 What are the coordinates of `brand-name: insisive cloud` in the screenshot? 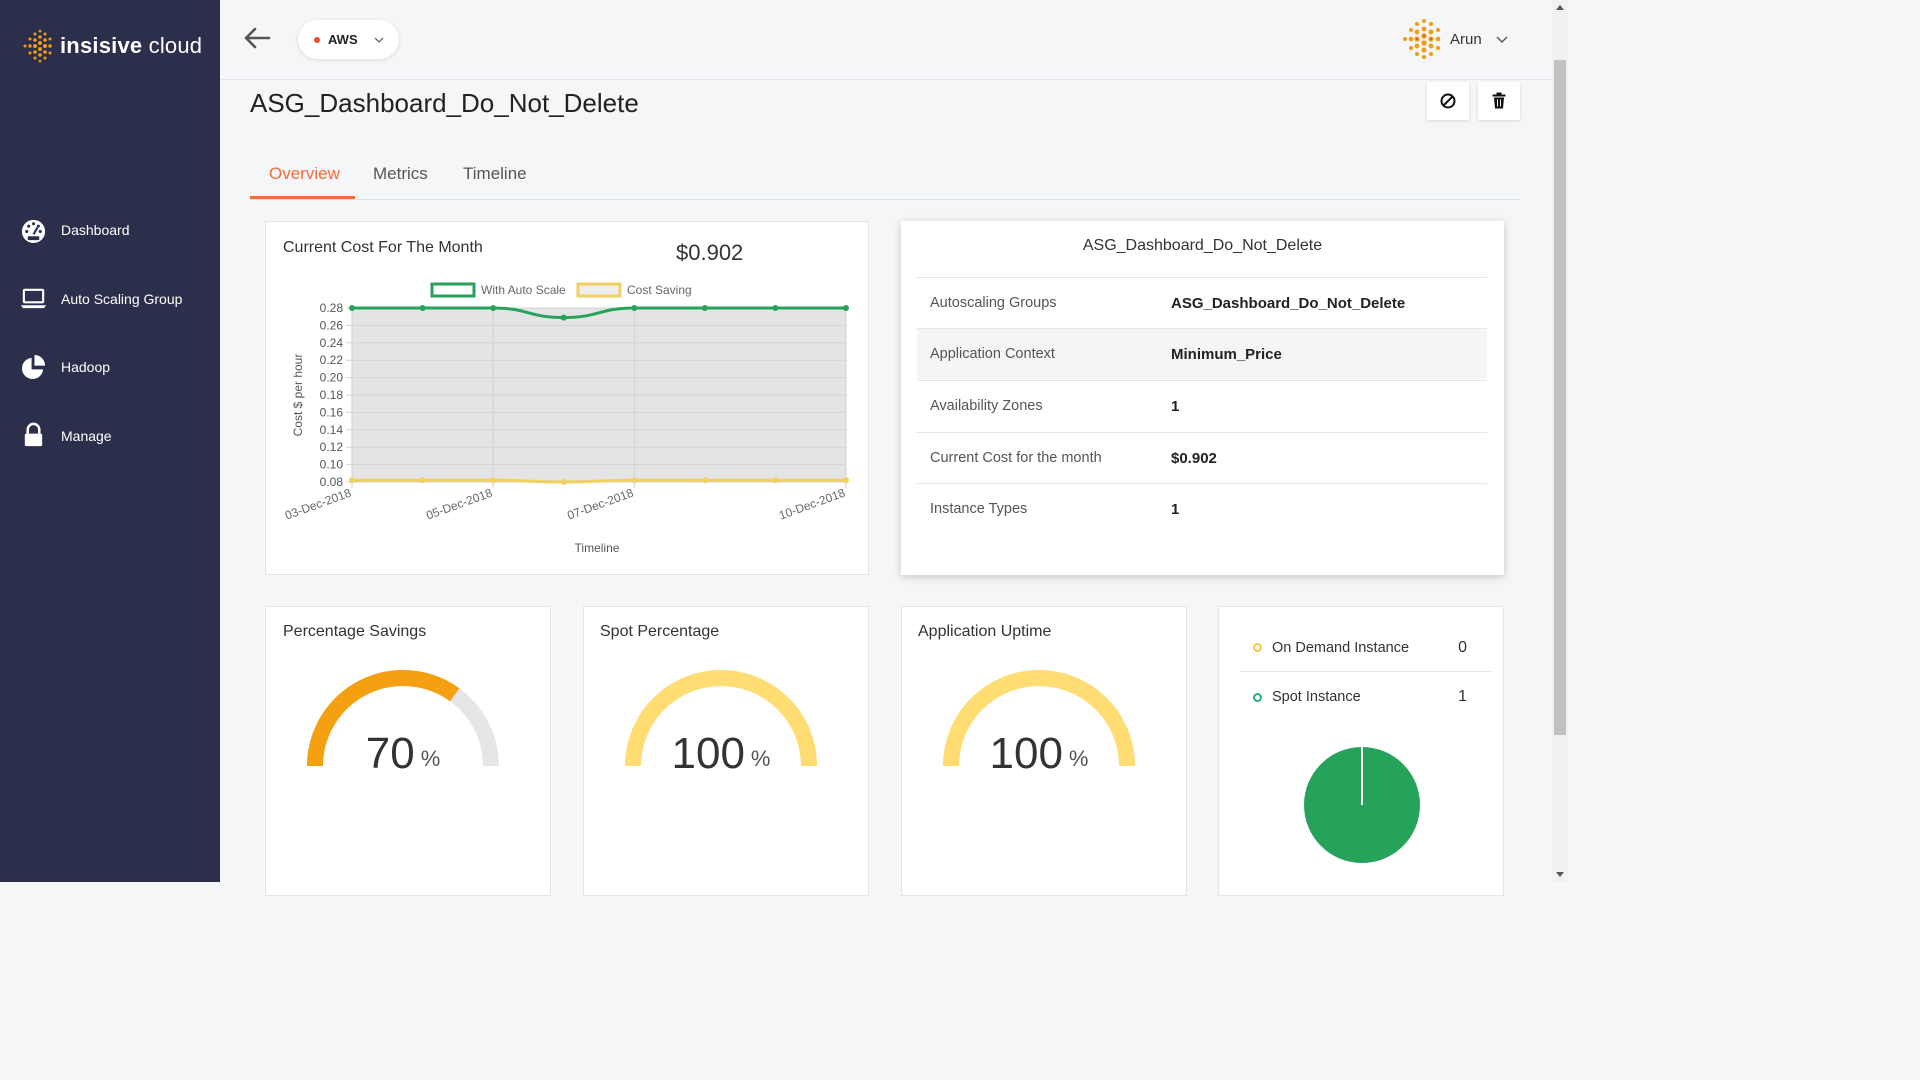 It's located at (131, 46).